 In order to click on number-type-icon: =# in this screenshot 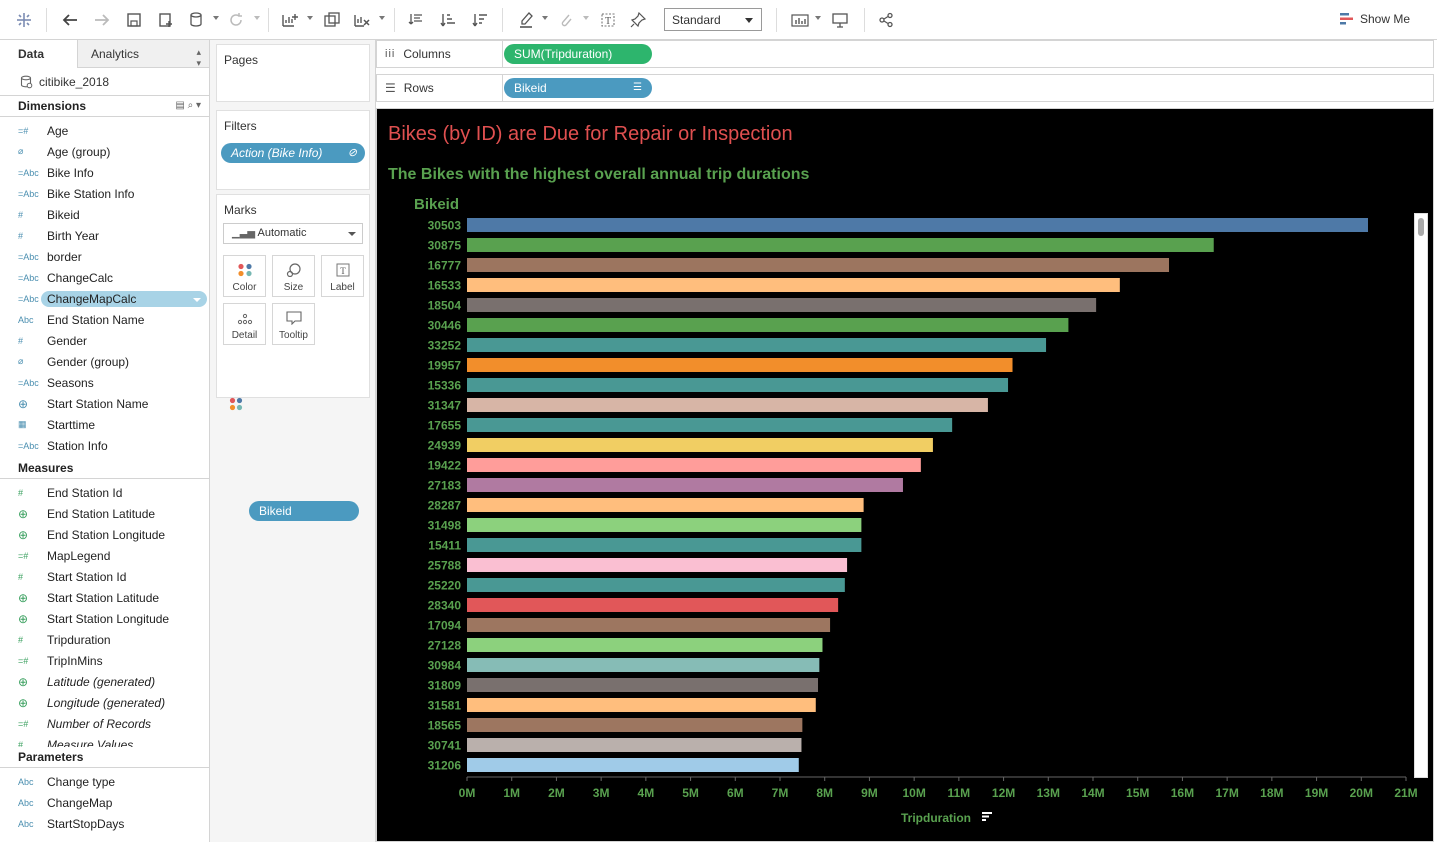, I will do `click(23, 130)`.